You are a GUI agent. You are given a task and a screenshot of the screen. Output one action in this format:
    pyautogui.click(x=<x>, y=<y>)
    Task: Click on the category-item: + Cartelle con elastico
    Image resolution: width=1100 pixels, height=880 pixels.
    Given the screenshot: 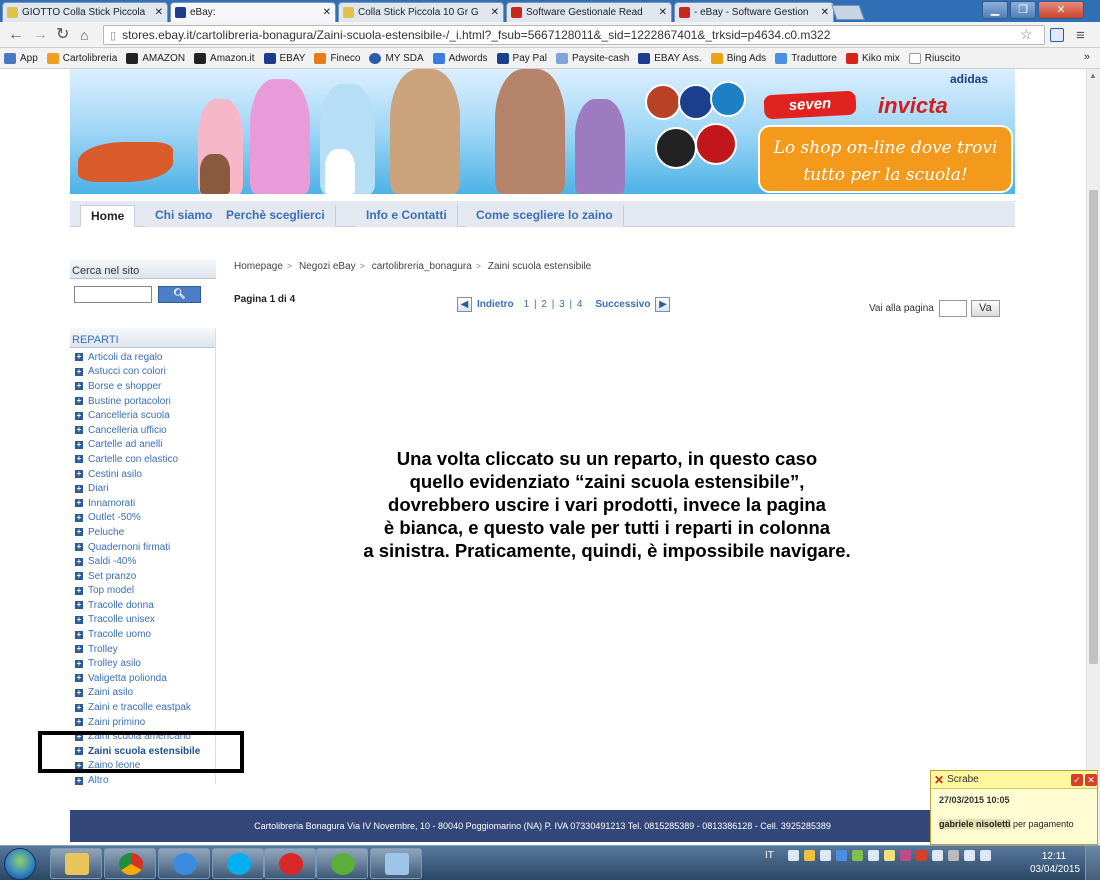 What is the action you would take?
    pyautogui.click(x=142, y=459)
    